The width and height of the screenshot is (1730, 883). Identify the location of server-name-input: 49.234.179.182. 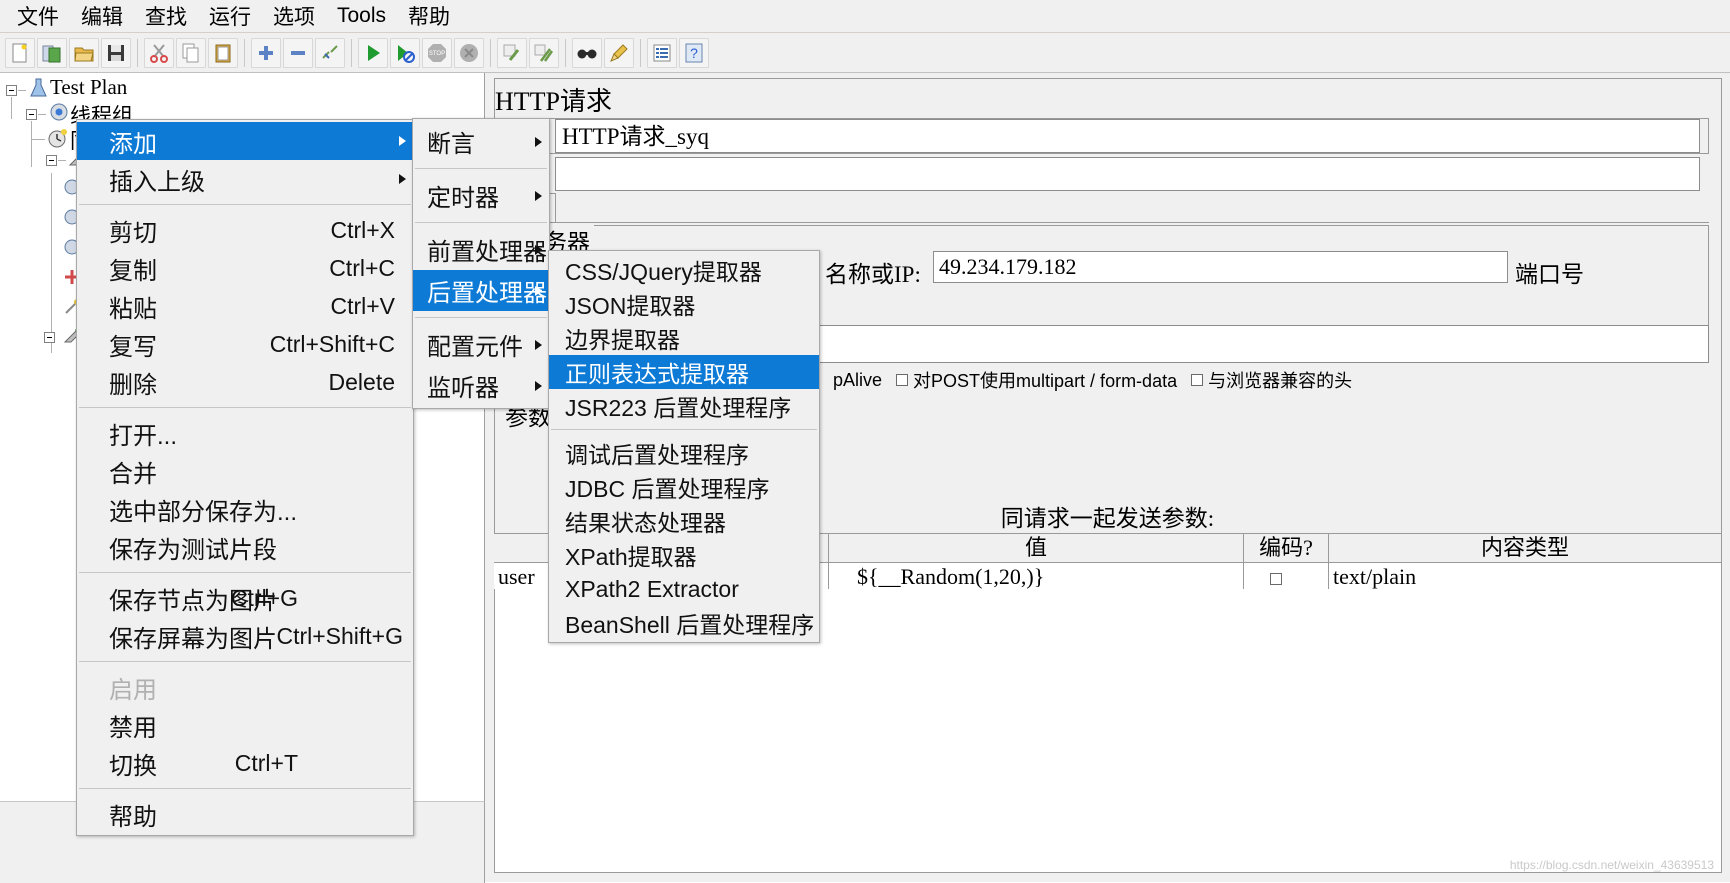
(1220, 267).